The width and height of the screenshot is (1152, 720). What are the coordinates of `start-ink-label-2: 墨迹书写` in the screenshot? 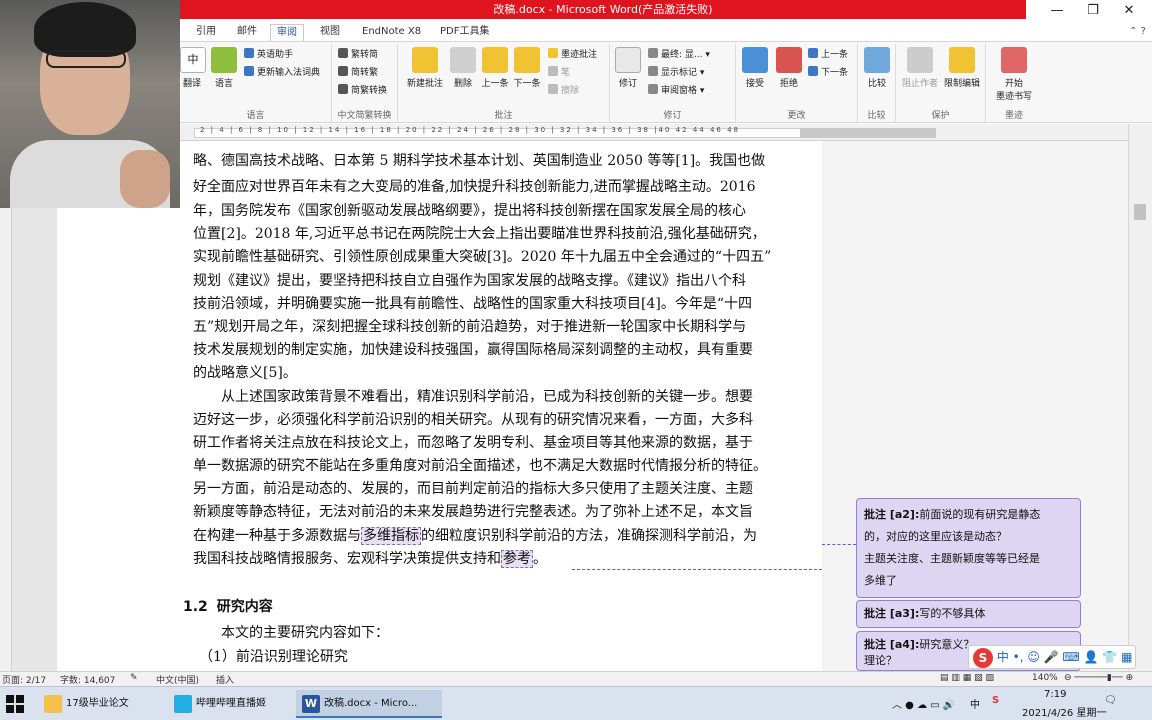 It's located at (1013, 97).